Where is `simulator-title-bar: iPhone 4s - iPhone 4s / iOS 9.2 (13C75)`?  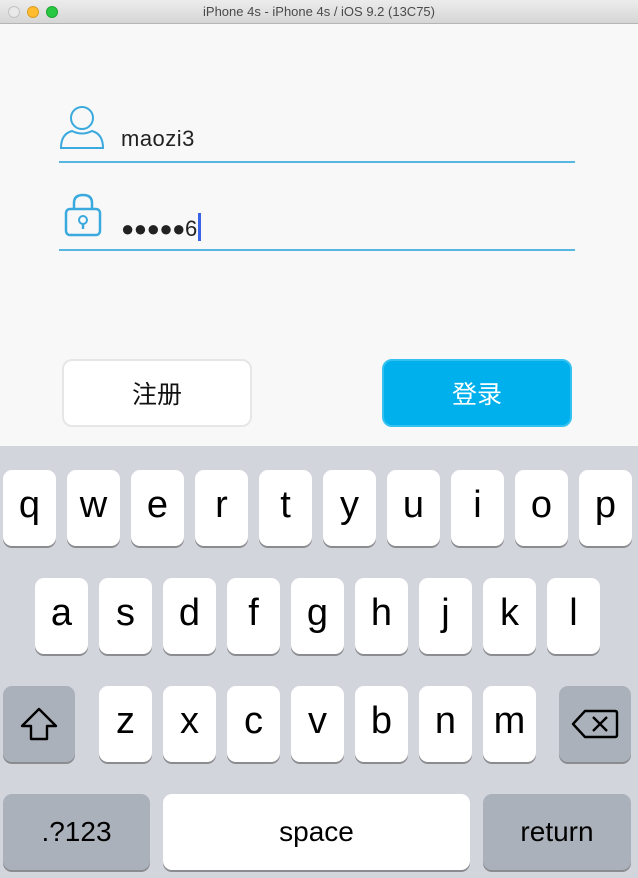 simulator-title-bar: iPhone 4s - iPhone 4s / iOS 9.2 (13C75) is located at coordinates (319, 12).